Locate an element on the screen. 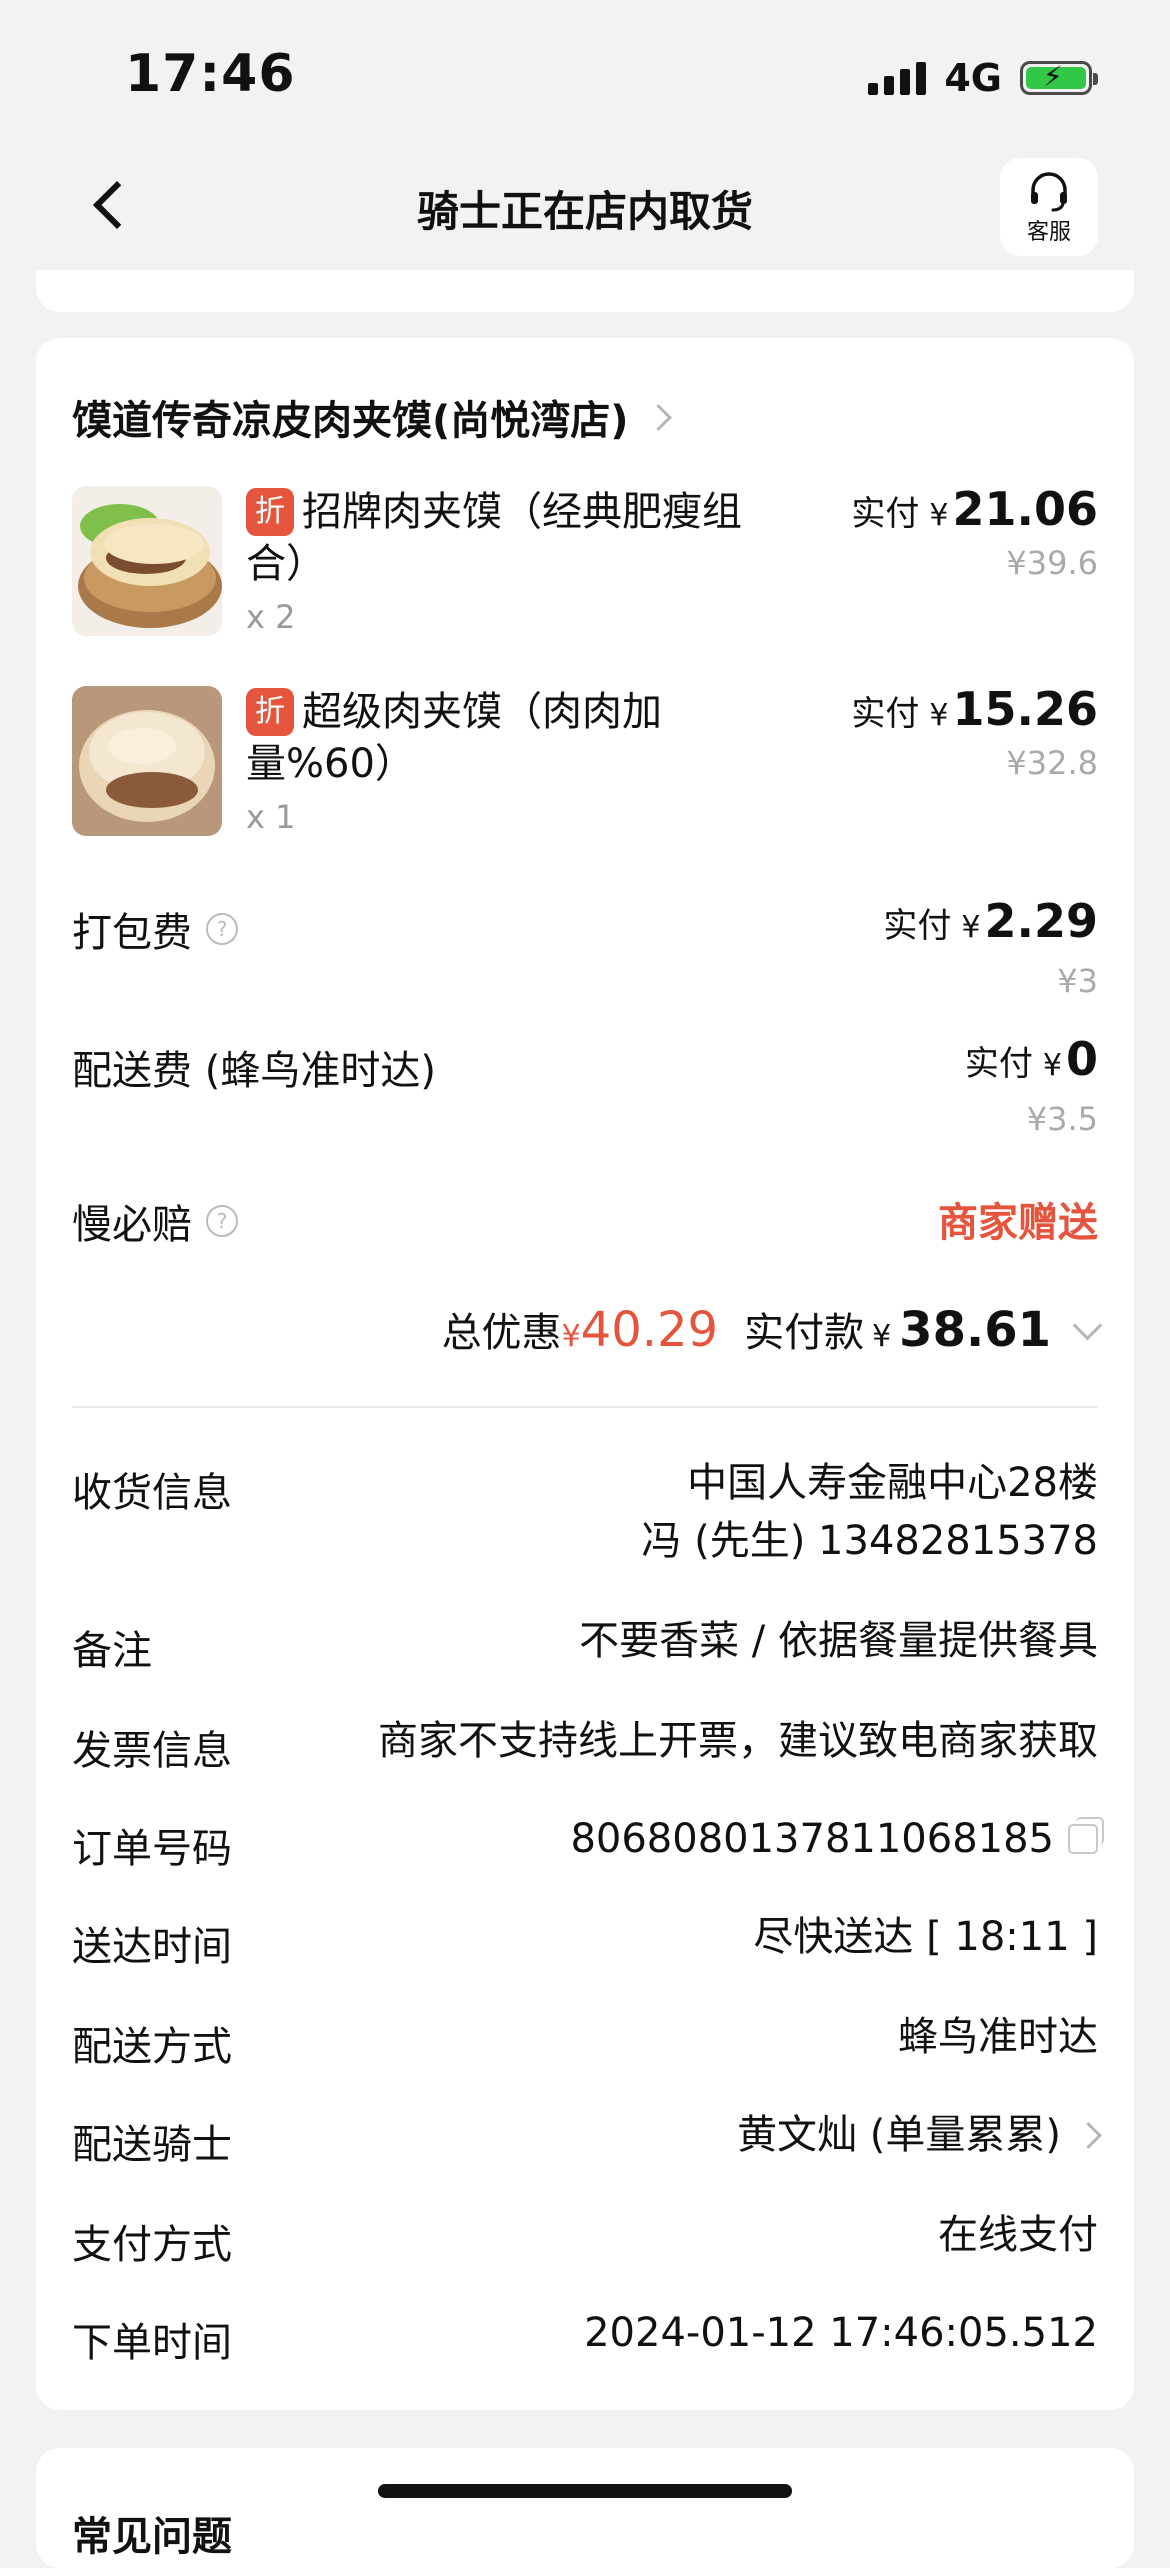  item-qty-1: x 2 is located at coordinates (271, 617).